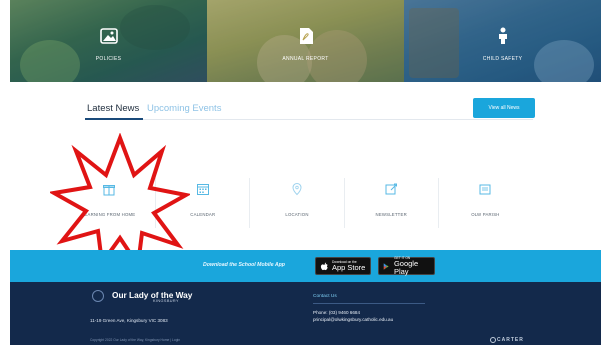 The width and height of the screenshot is (601, 345). What do you see at coordinates (391, 214) in the screenshot?
I see `quick-link-label: NEWSLETTER` at bounding box center [391, 214].